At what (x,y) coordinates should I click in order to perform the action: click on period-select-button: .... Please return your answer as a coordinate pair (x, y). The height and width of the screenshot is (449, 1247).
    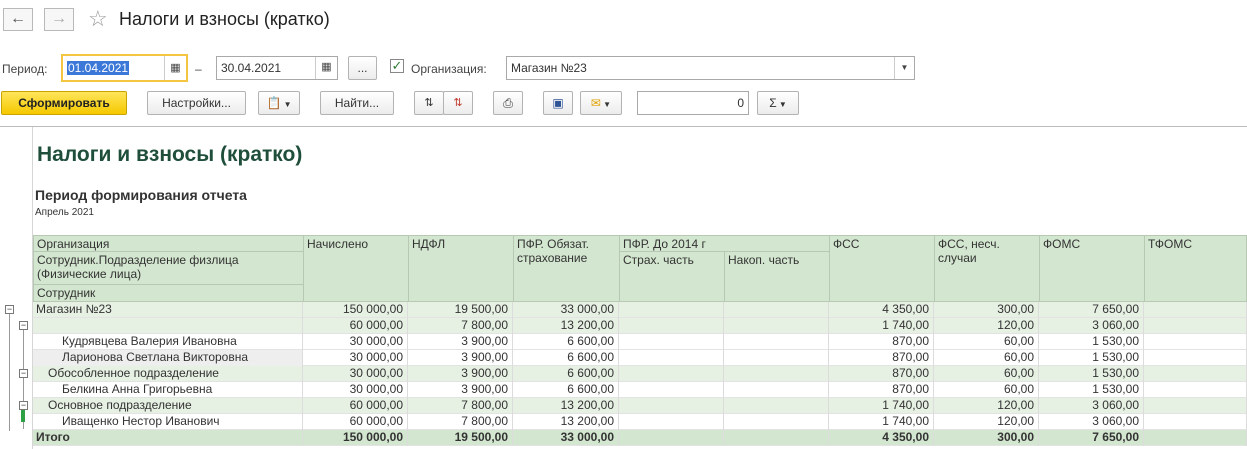
    Looking at the image, I should click on (362, 68).